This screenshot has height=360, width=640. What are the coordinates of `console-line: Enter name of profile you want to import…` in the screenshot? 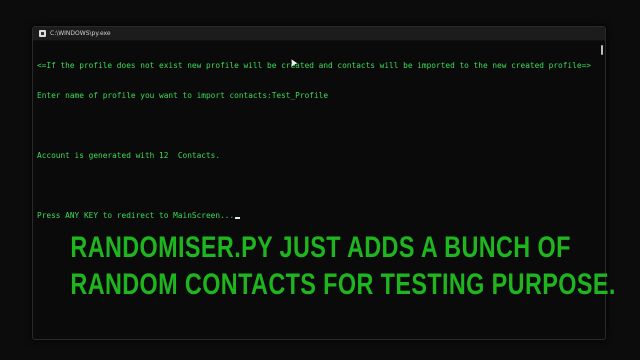 It's located at (183, 95).